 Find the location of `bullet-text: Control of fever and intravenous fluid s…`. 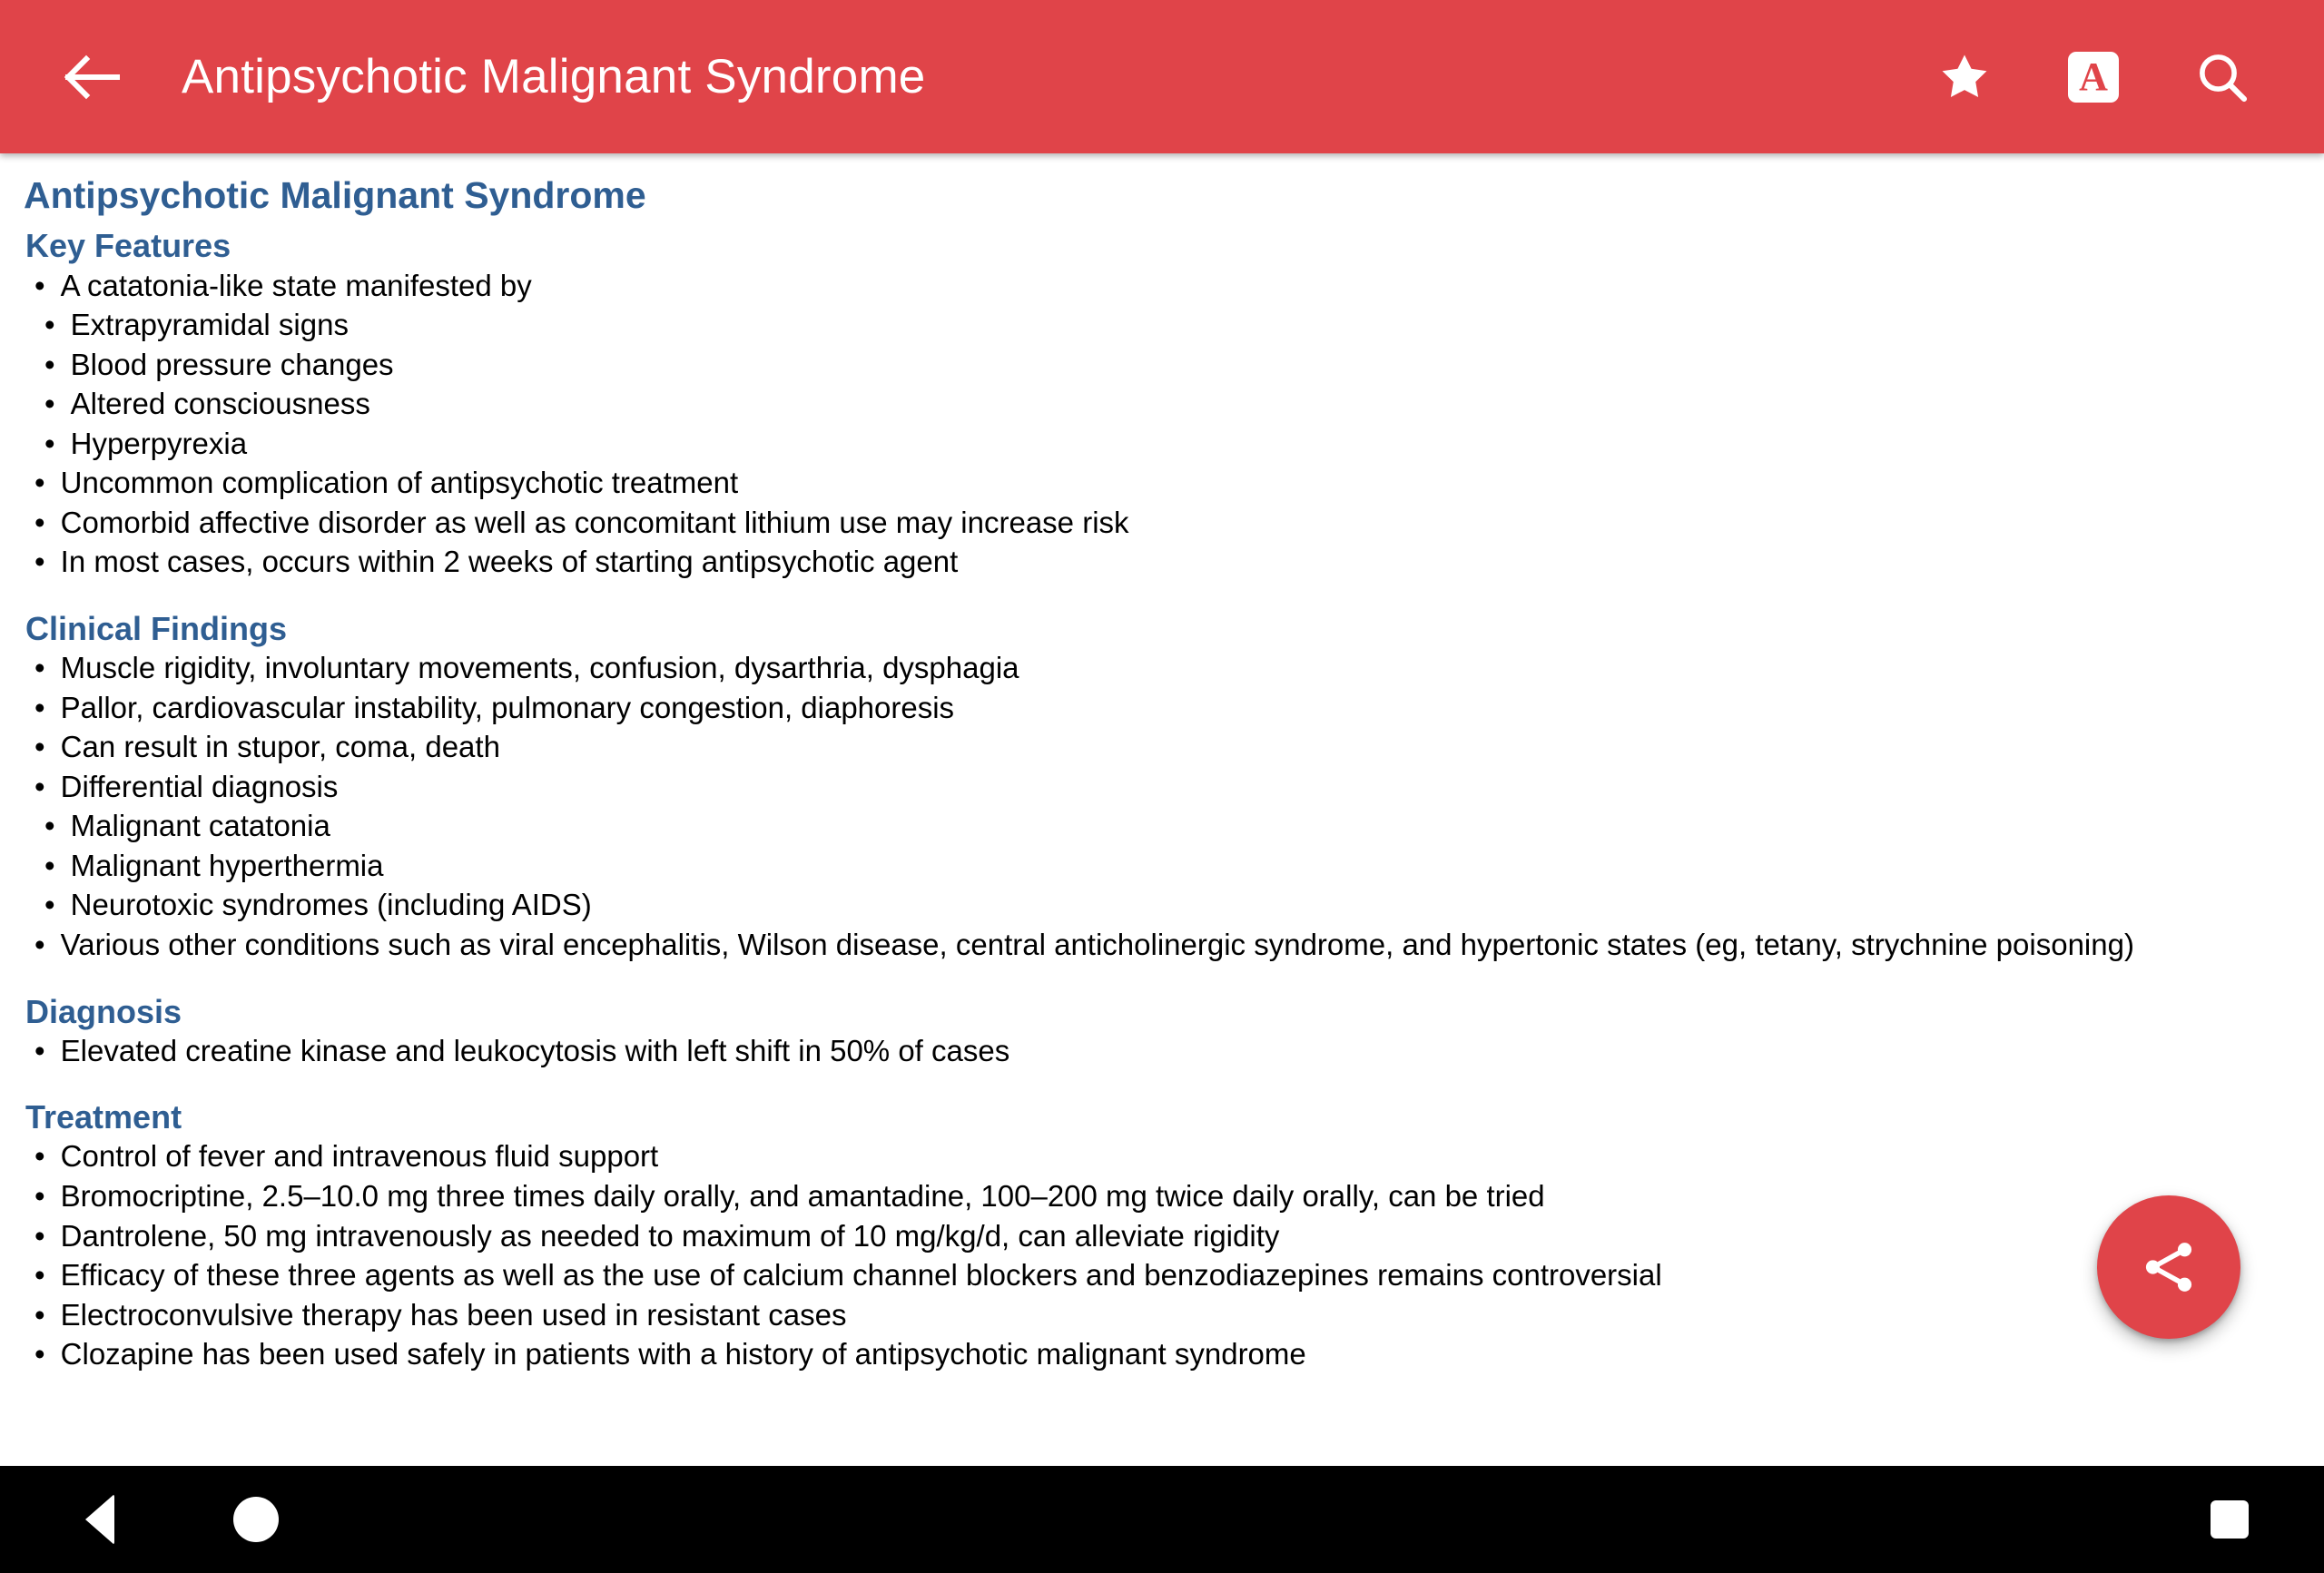

bullet-text: Control of fever and intravenous fluid s… is located at coordinates (359, 1156).